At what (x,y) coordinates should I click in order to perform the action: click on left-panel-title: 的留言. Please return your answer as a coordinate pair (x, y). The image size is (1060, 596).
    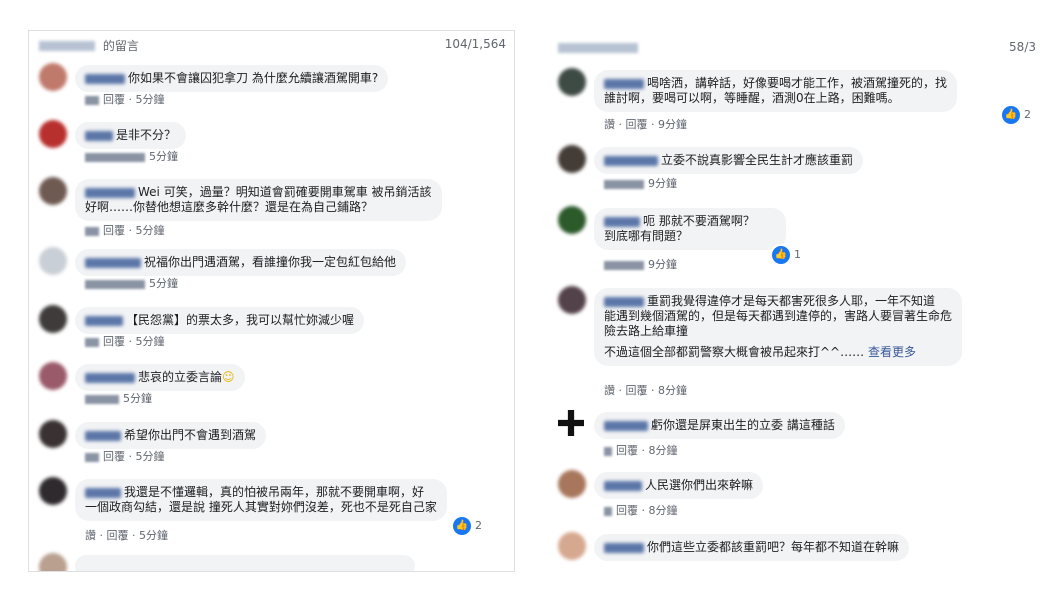
    Looking at the image, I should click on (120, 46).